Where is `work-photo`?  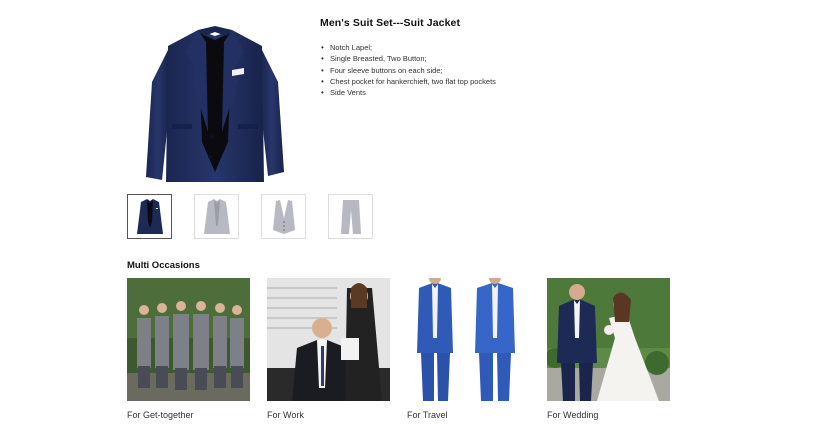 work-photo is located at coordinates (328, 339).